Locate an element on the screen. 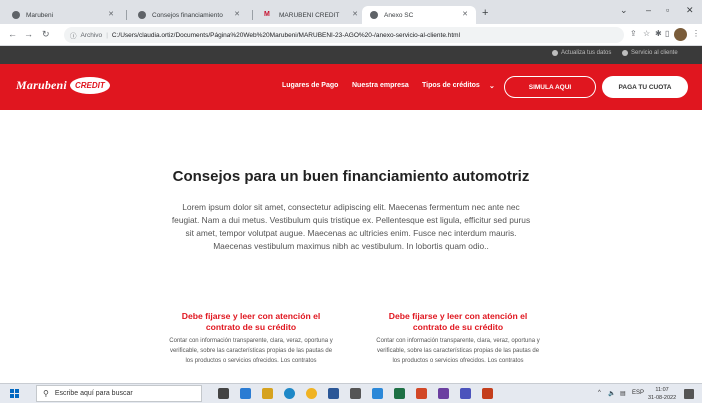 This screenshot has height=403, width=702. close-window-button: ✕ is located at coordinates (690, 10).